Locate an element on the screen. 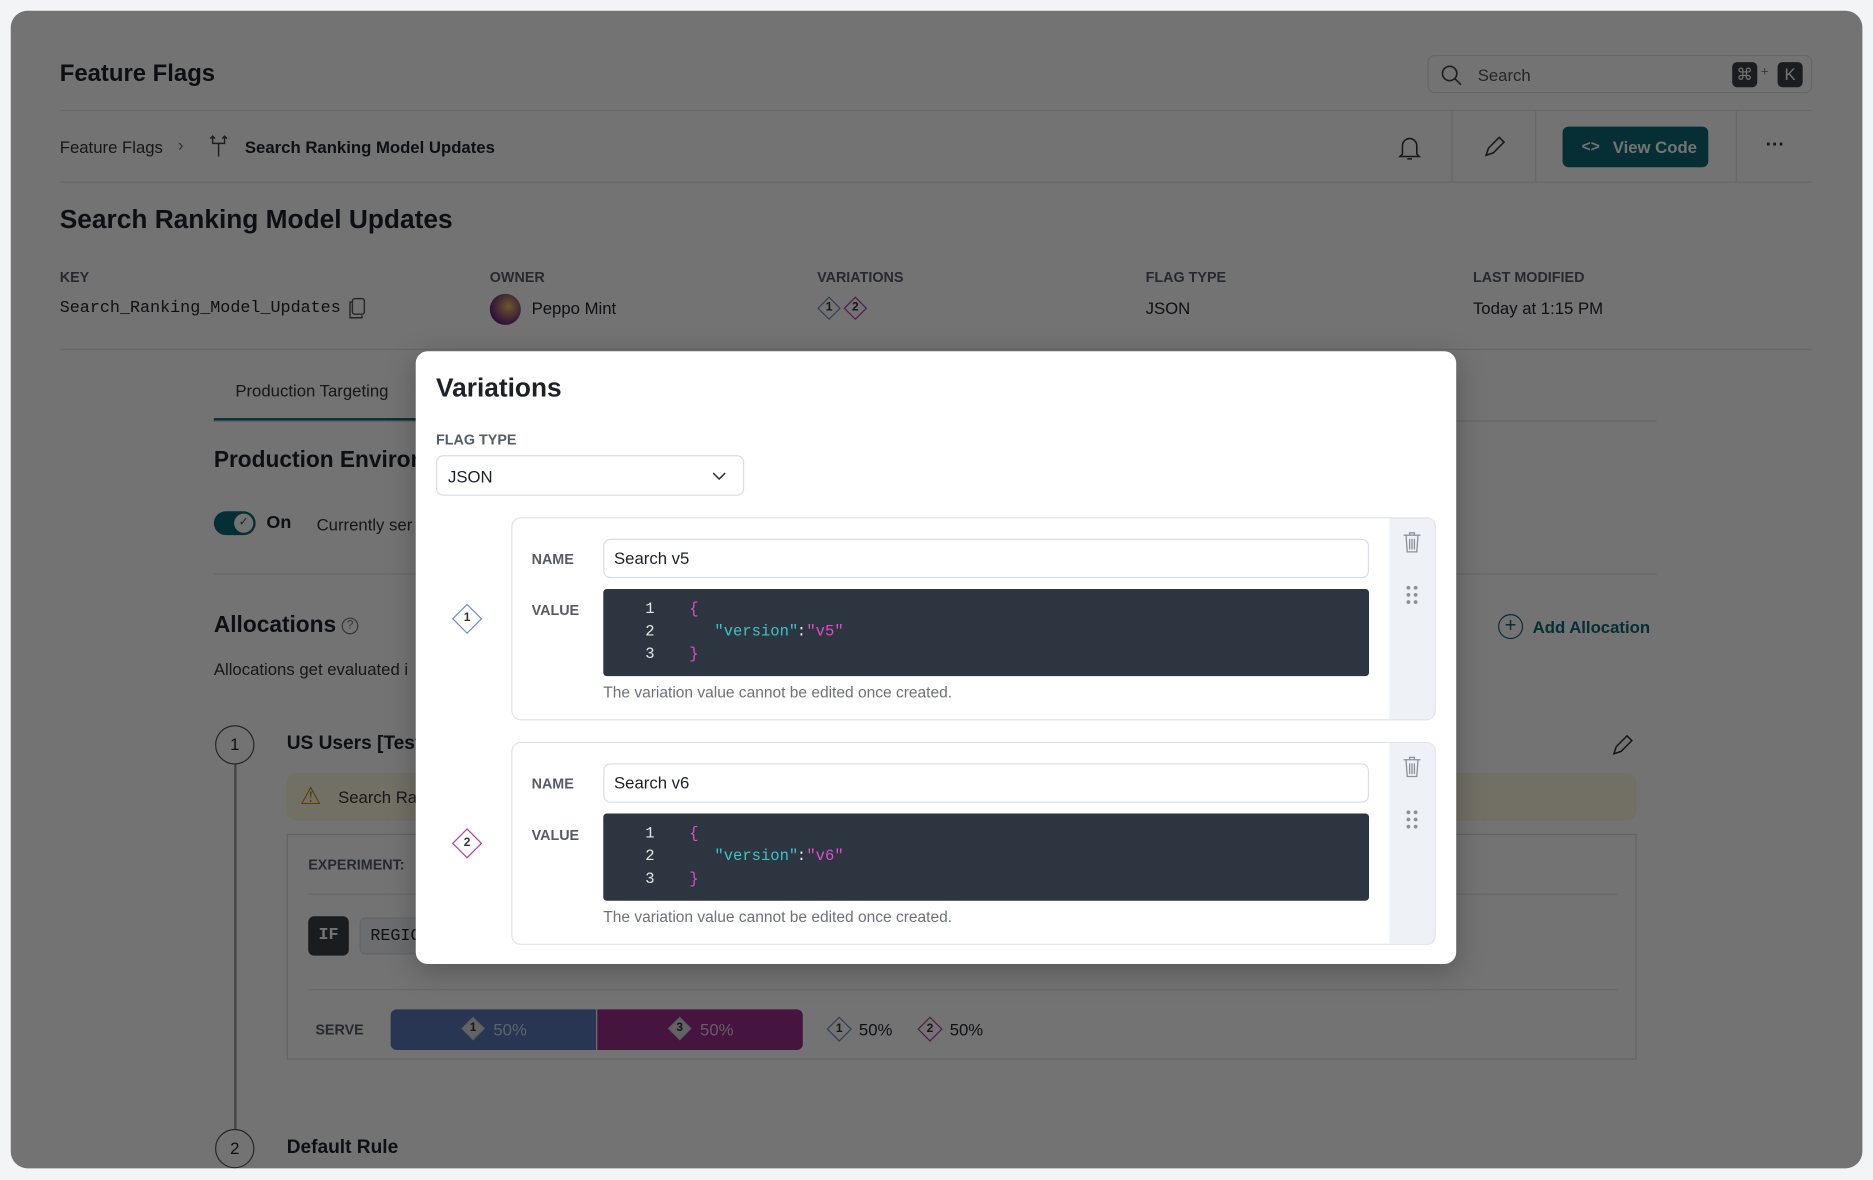  owner-name: Peppo Mint is located at coordinates (574, 308).